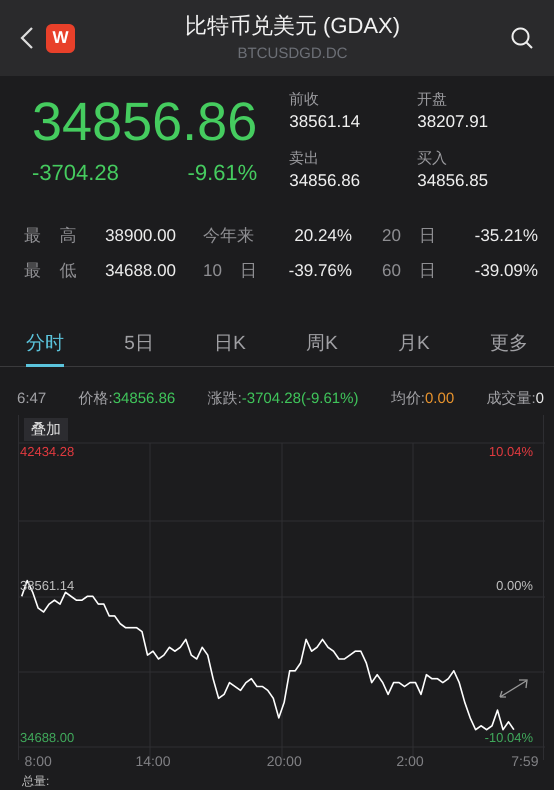 Image resolution: width=554 pixels, height=790 pixels. I want to click on stat-label: 最 低, so click(50, 270).